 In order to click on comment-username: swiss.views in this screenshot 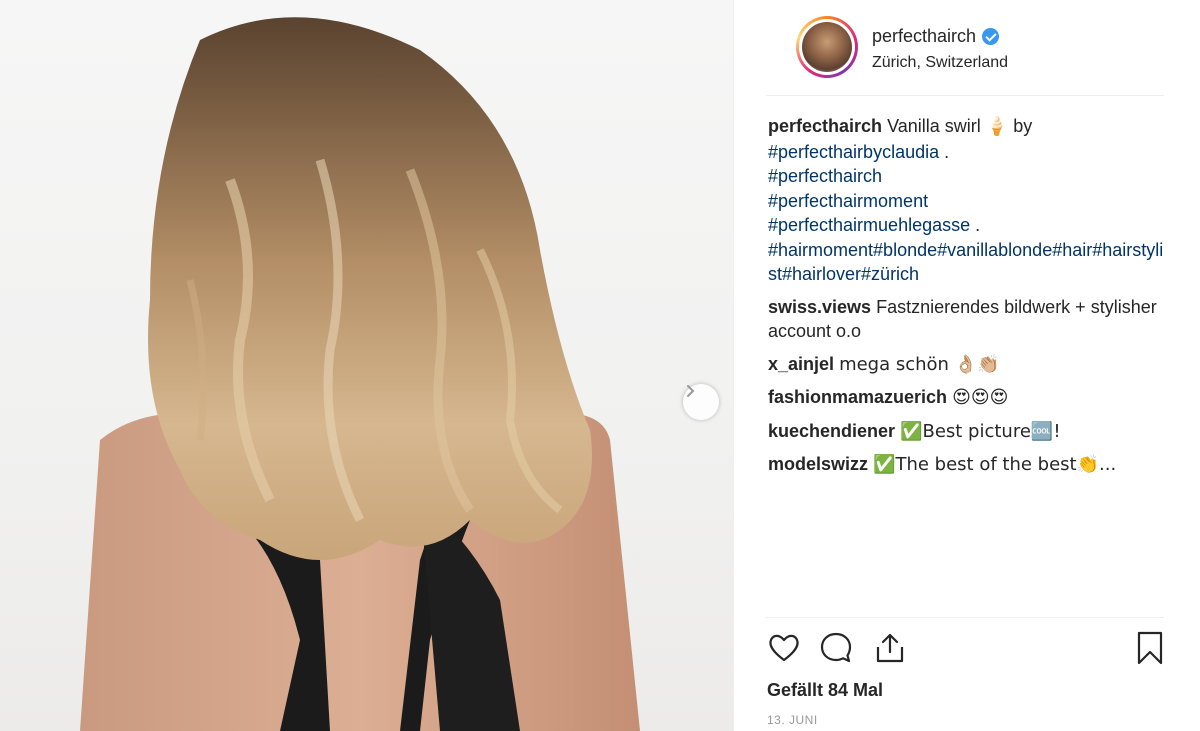, I will do `click(819, 307)`.